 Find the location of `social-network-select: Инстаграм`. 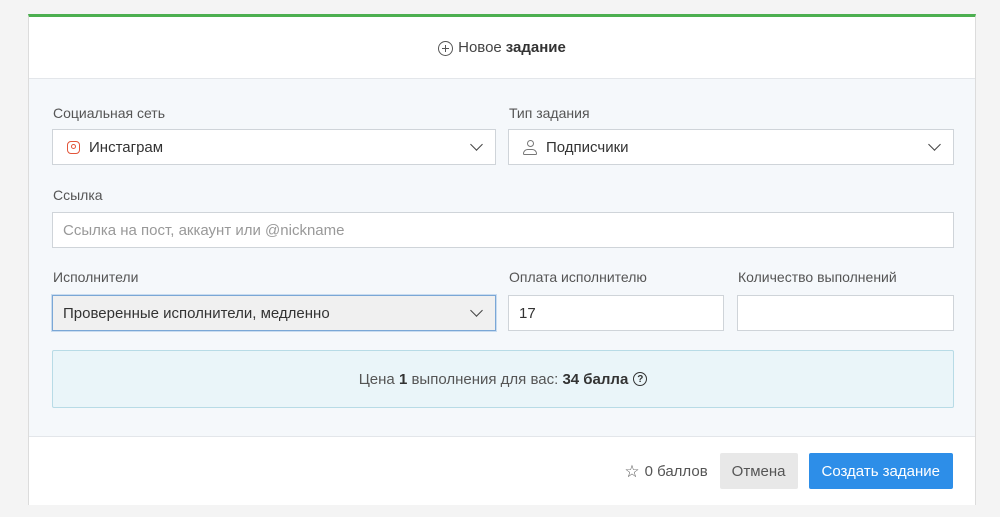

social-network-select: Инстаграм is located at coordinates (274, 147).